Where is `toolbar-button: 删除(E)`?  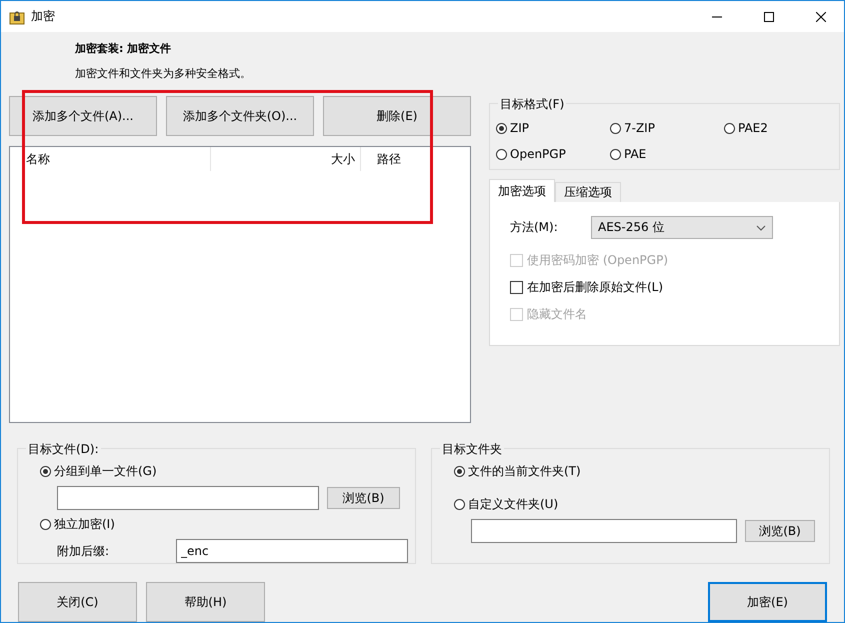 toolbar-button: 删除(E) is located at coordinates (397, 116).